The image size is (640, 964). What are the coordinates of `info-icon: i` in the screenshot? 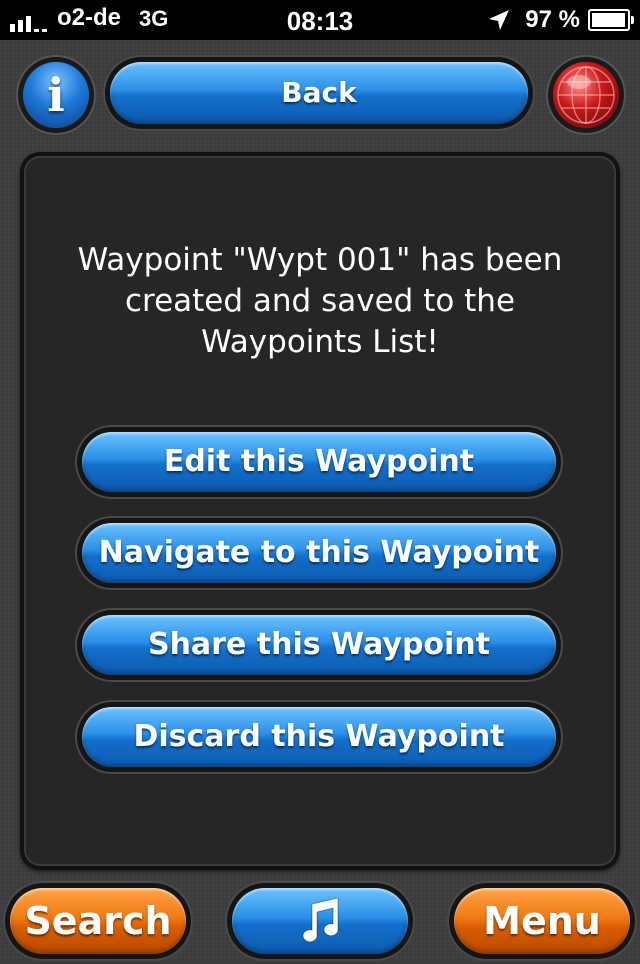 It's located at (56, 95).